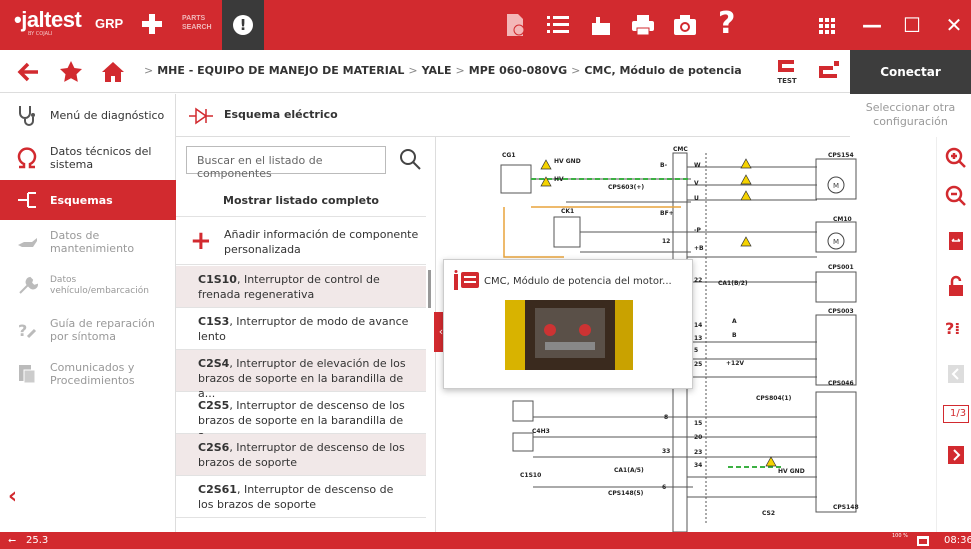 The image size is (971, 549). Describe the element at coordinates (626, 187) in the screenshot. I see `schematic-label: CPS603(+)` at that location.